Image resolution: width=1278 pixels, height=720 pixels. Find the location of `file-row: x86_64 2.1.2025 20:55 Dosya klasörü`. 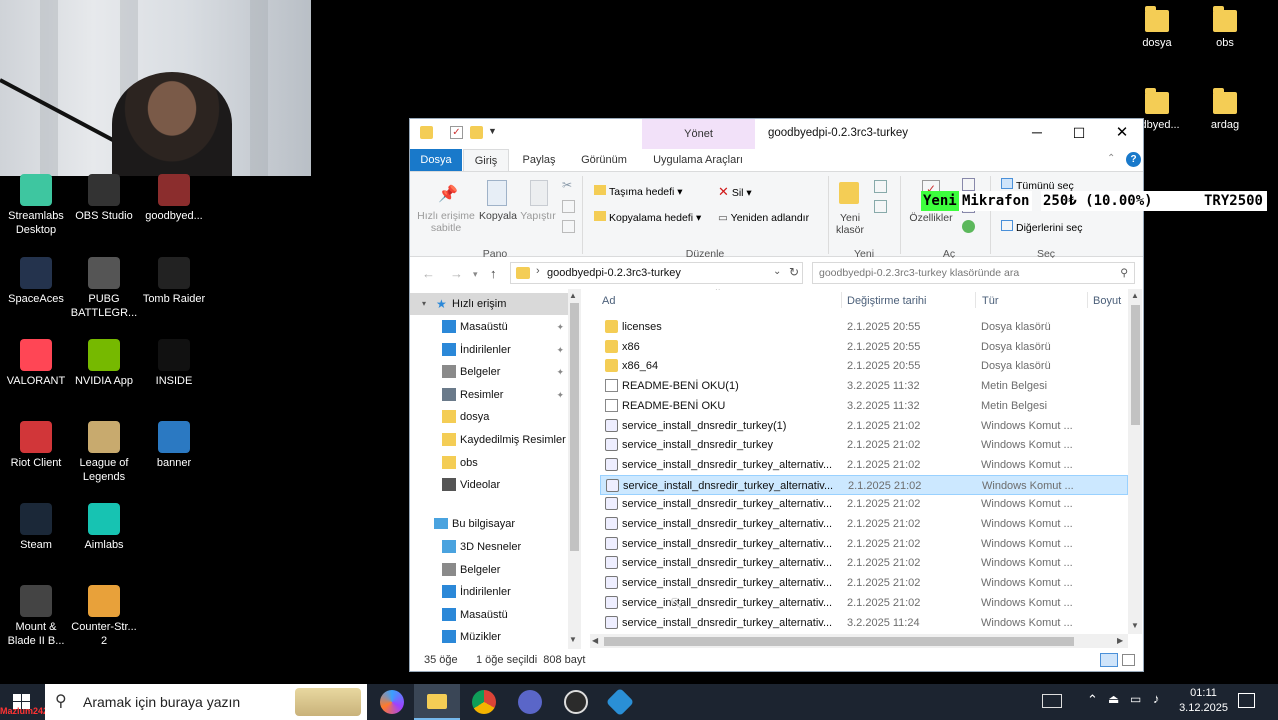

file-row: x86_64 2.1.2025 20:55 Dosya klasörü is located at coordinates (864, 366).